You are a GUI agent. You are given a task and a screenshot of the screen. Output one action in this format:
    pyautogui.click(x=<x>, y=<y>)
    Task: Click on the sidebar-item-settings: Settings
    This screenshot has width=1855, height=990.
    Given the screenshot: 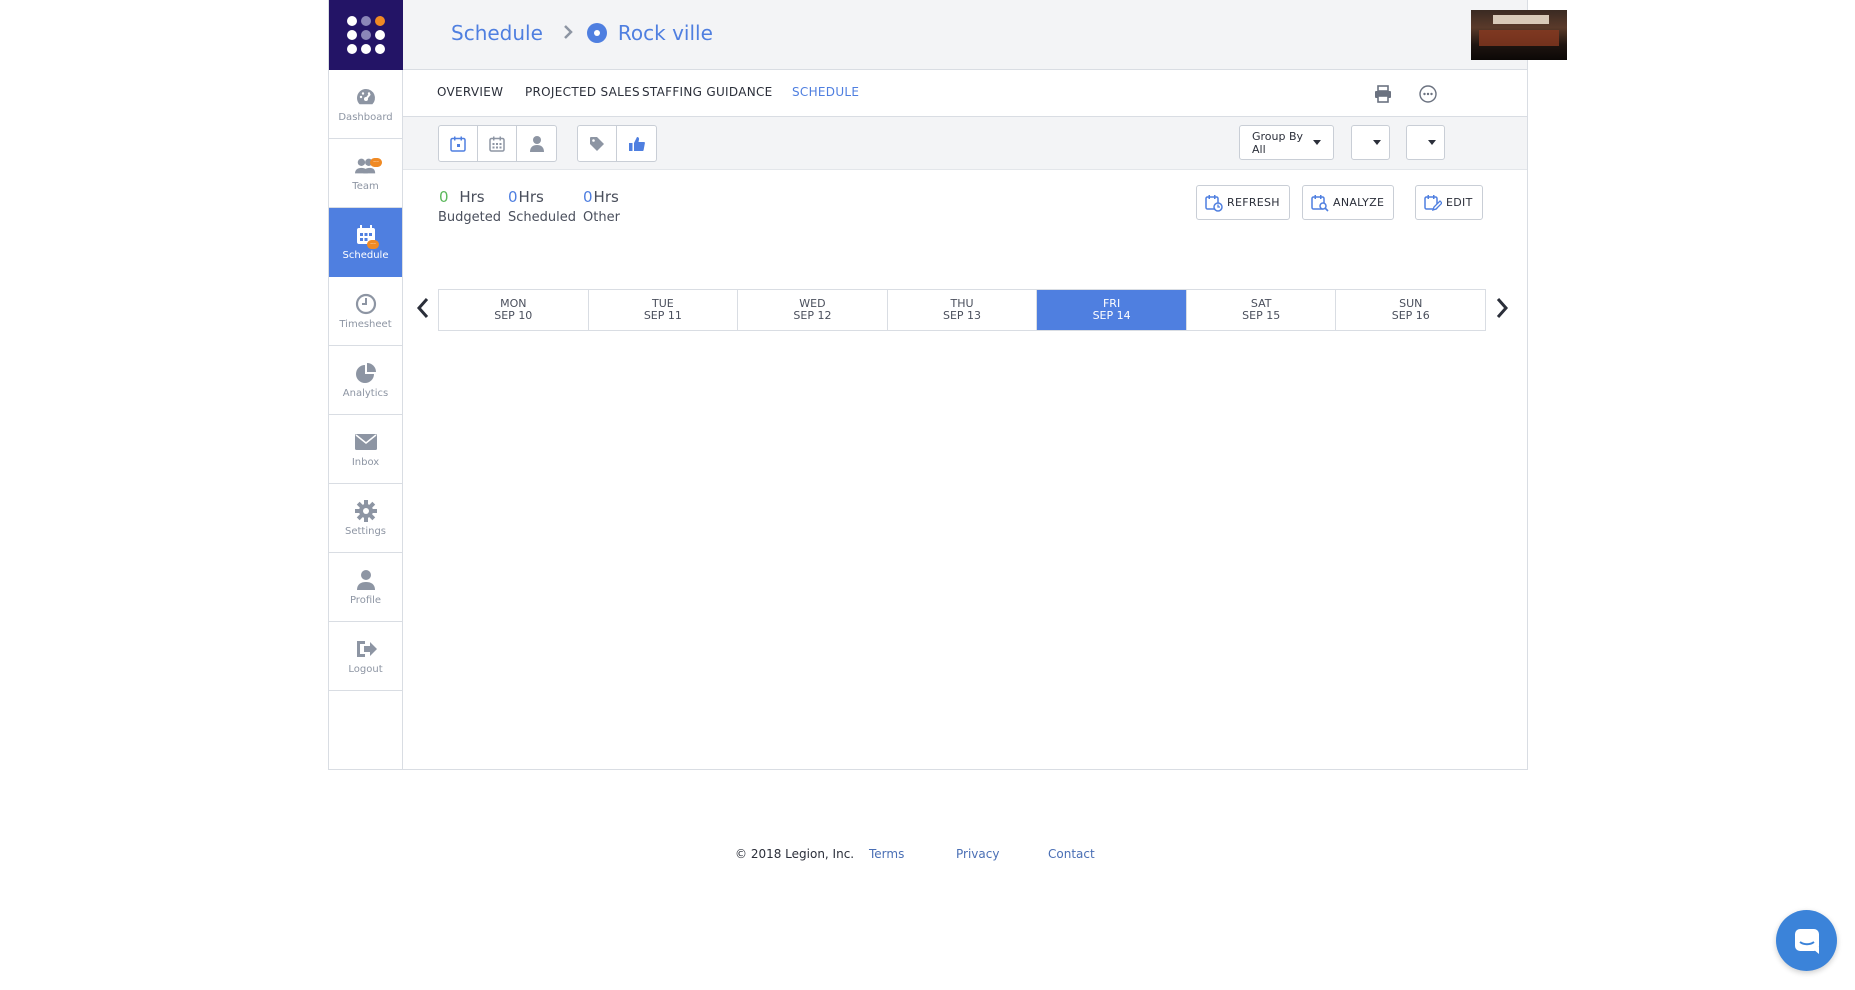 What is the action you would take?
    pyautogui.click(x=365, y=518)
    